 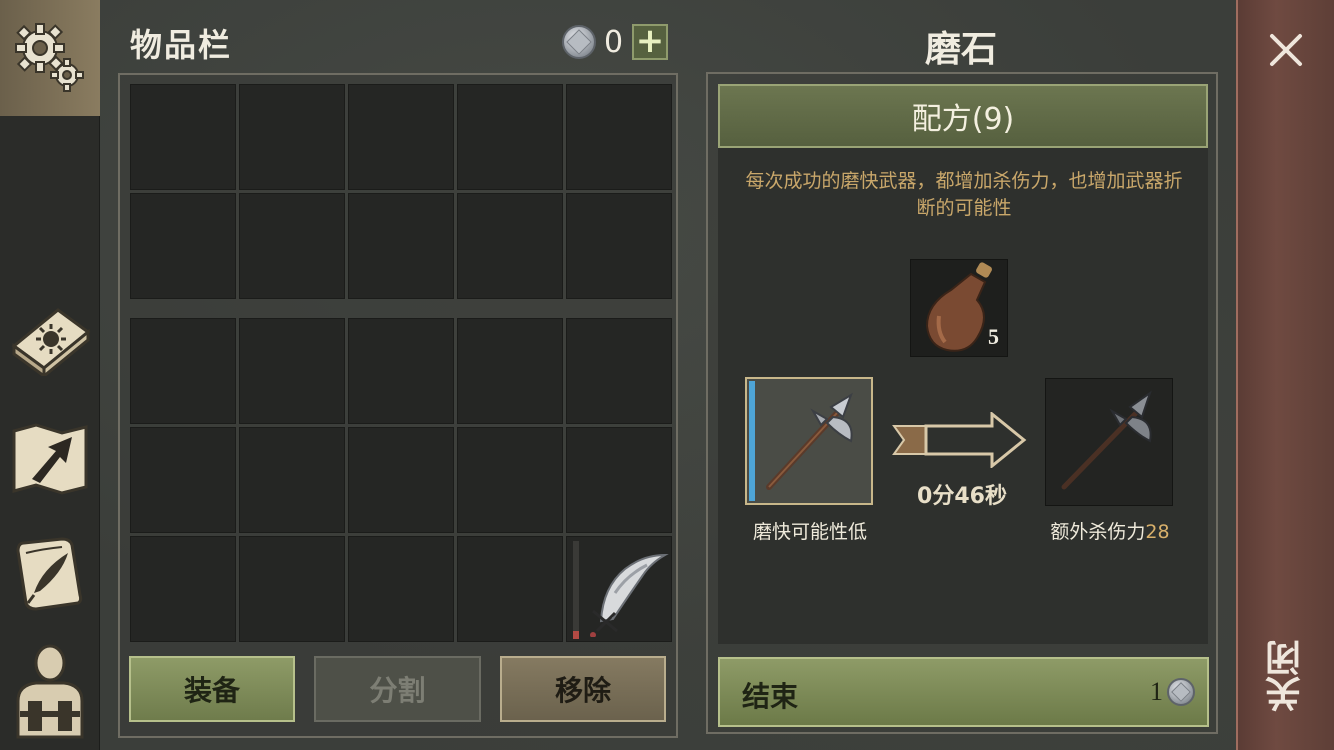 What do you see at coordinates (576, 635) in the screenshot?
I see `durability-fill` at bounding box center [576, 635].